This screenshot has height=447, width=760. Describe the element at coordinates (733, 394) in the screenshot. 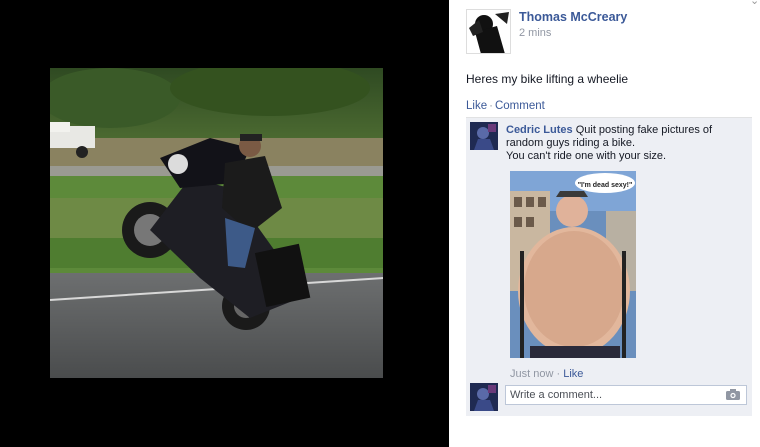

I see `camera-icon` at that location.